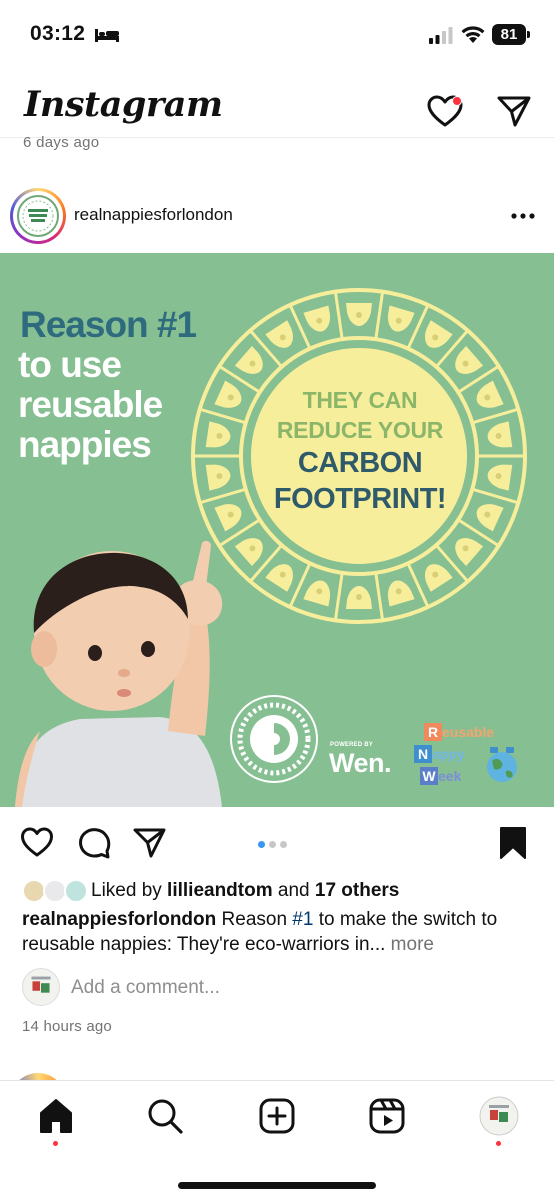  What do you see at coordinates (448, 754) in the screenshot?
I see `rnw-word-nappy: appy` at bounding box center [448, 754].